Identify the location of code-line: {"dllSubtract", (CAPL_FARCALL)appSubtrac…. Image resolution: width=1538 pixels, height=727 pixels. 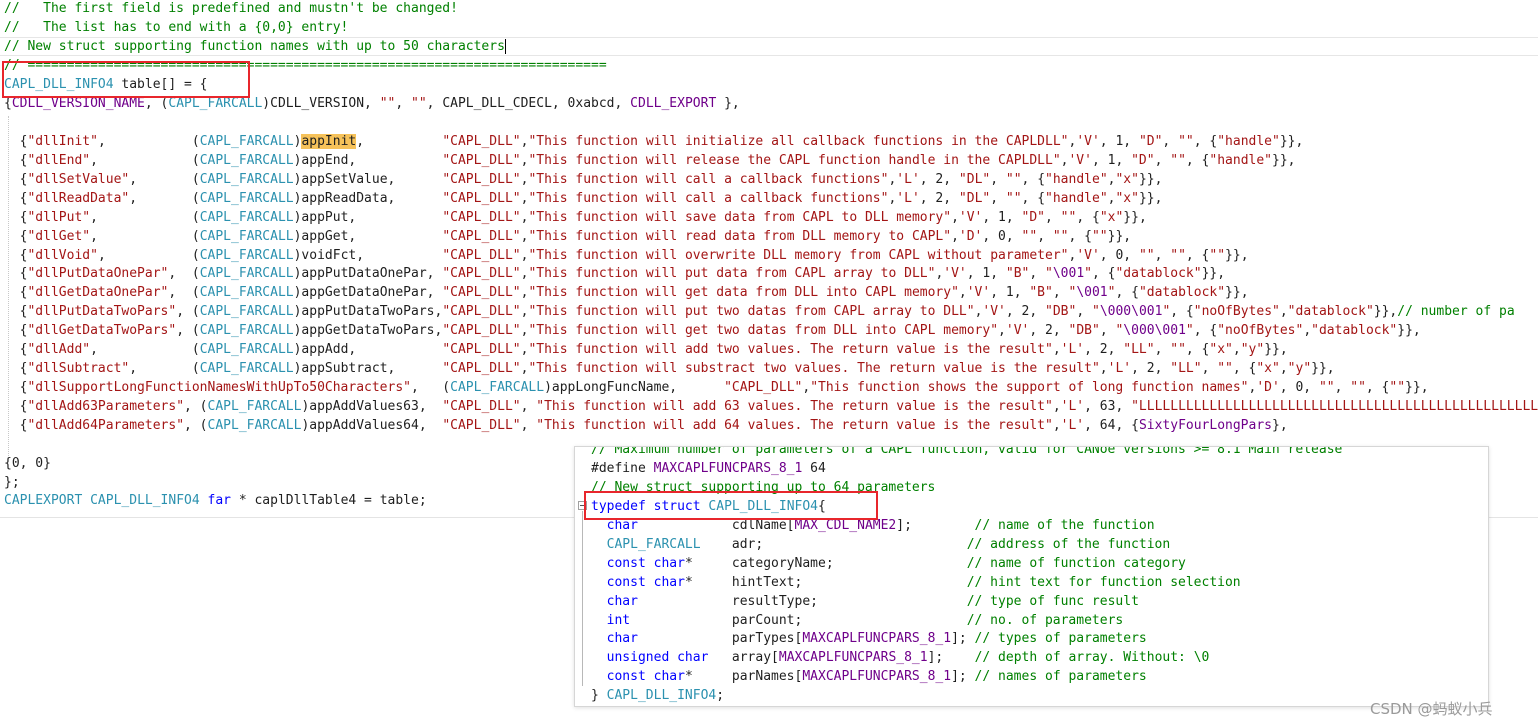
(669, 368).